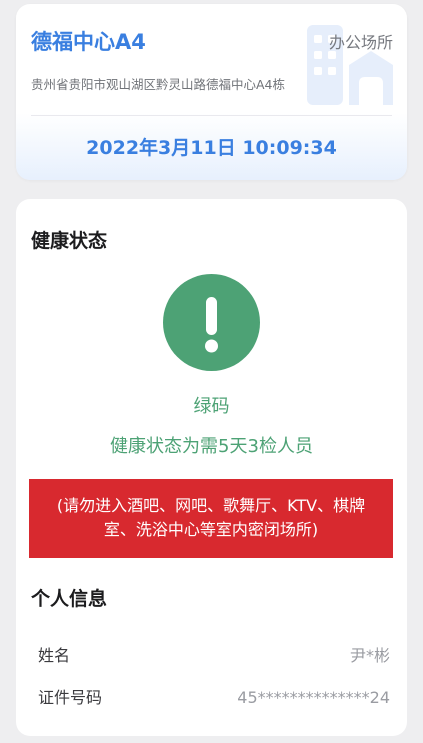 The height and width of the screenshot is (743, 423). What do you see at coordinates (214, 698) in the screenshot?
I see `info-row-id-number: 证件号码 45**************24` at bounding box center [214, 698].